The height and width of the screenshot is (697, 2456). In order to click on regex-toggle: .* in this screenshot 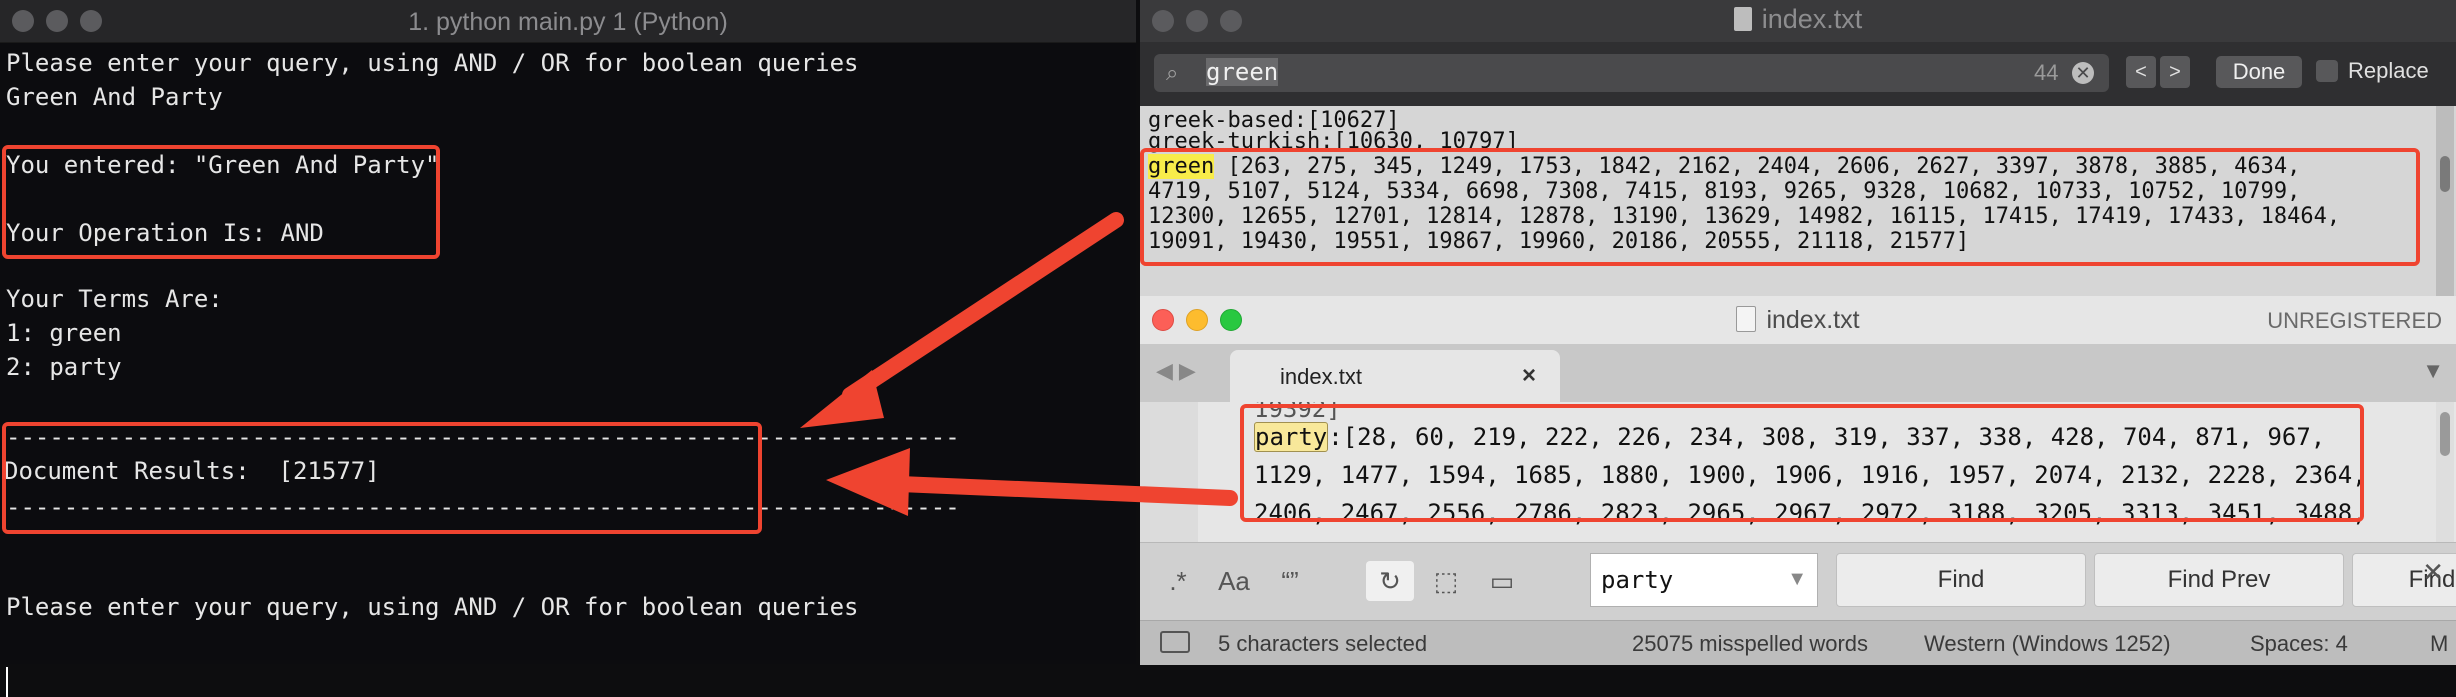, I will do `click(1178, 581)`.